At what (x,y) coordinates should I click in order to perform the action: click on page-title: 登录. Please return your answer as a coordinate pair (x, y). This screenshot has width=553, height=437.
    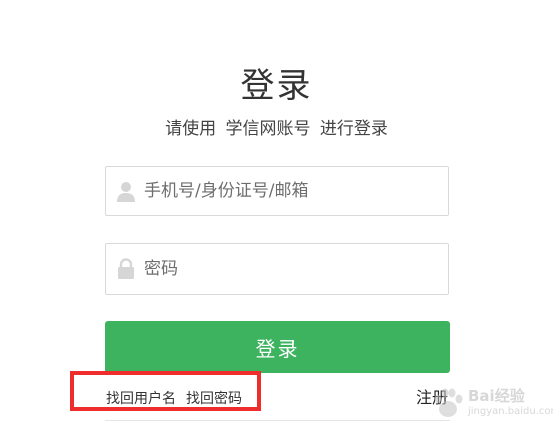
    Looking at the image, I should click on (276, 86).